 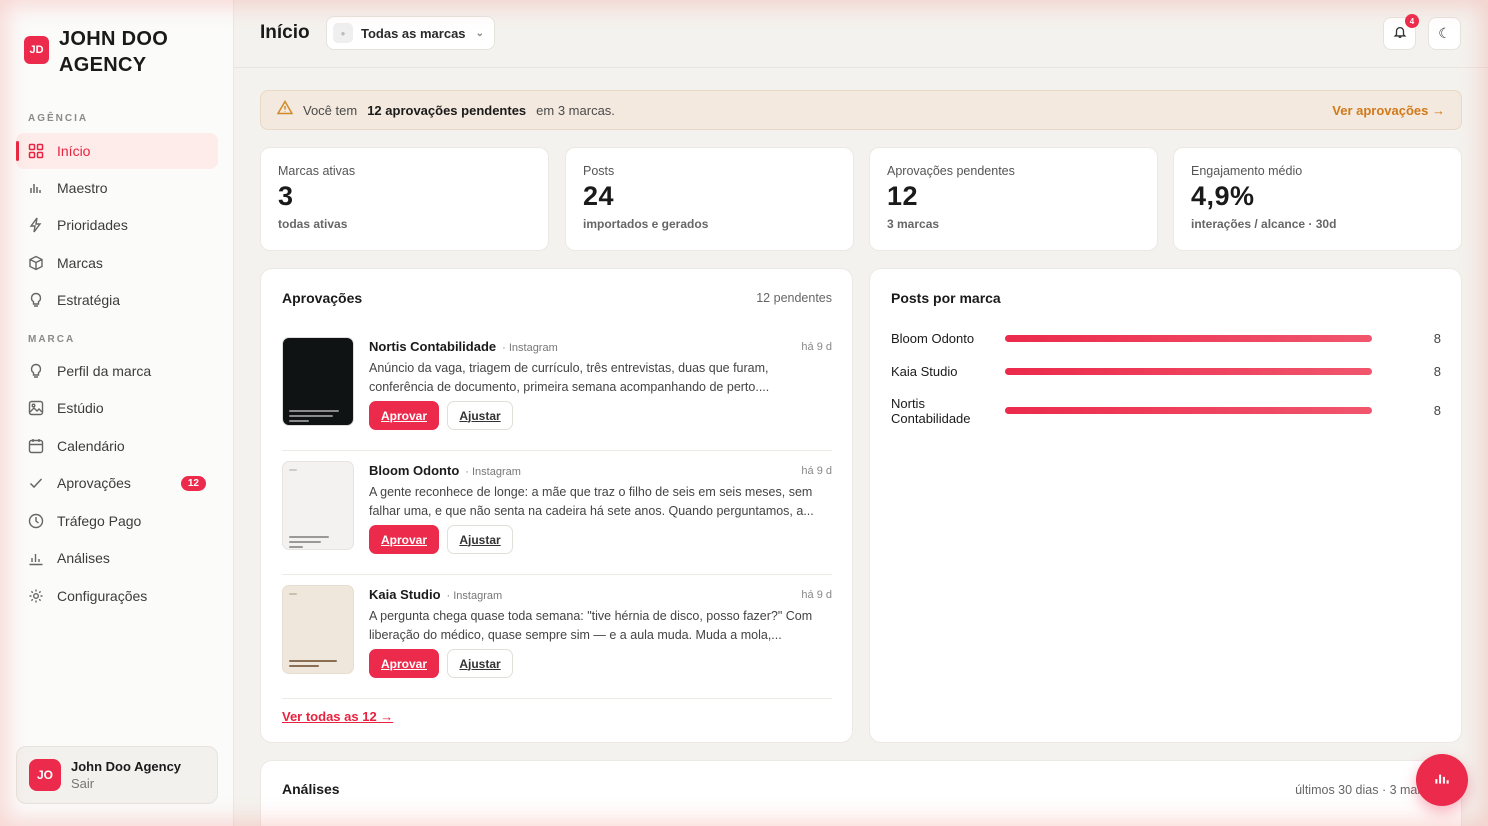 I want to click on clock-icon, so click(x=36, y=521).